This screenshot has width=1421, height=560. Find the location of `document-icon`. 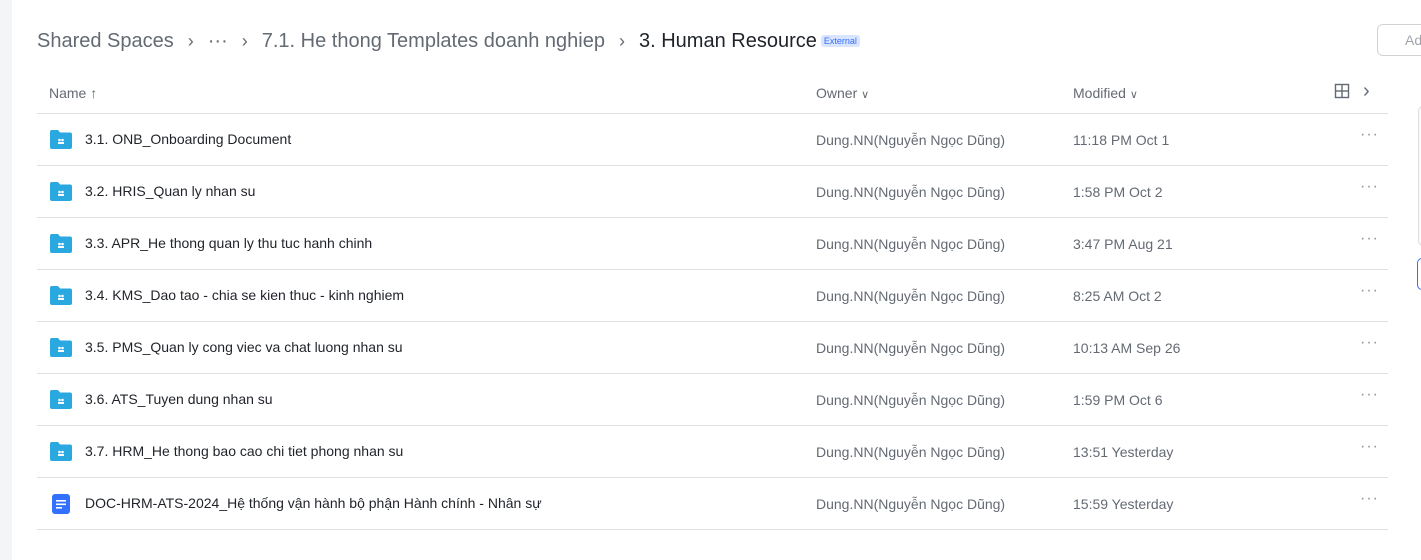

document-icon is located at coordinates (61, 504).